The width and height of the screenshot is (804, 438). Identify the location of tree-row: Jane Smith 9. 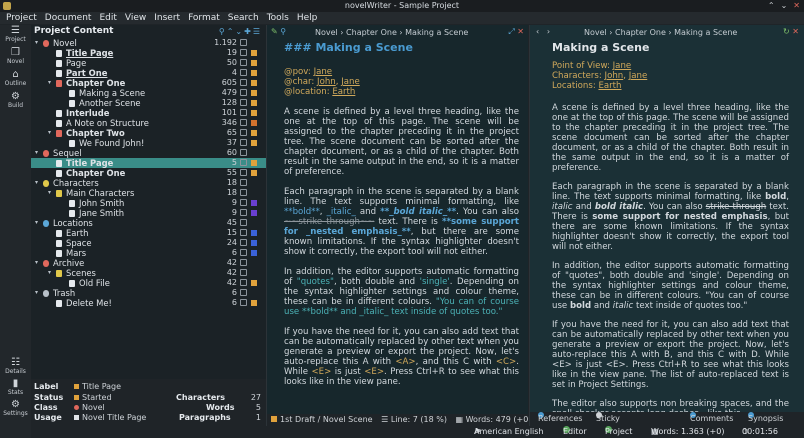
(148, 213).